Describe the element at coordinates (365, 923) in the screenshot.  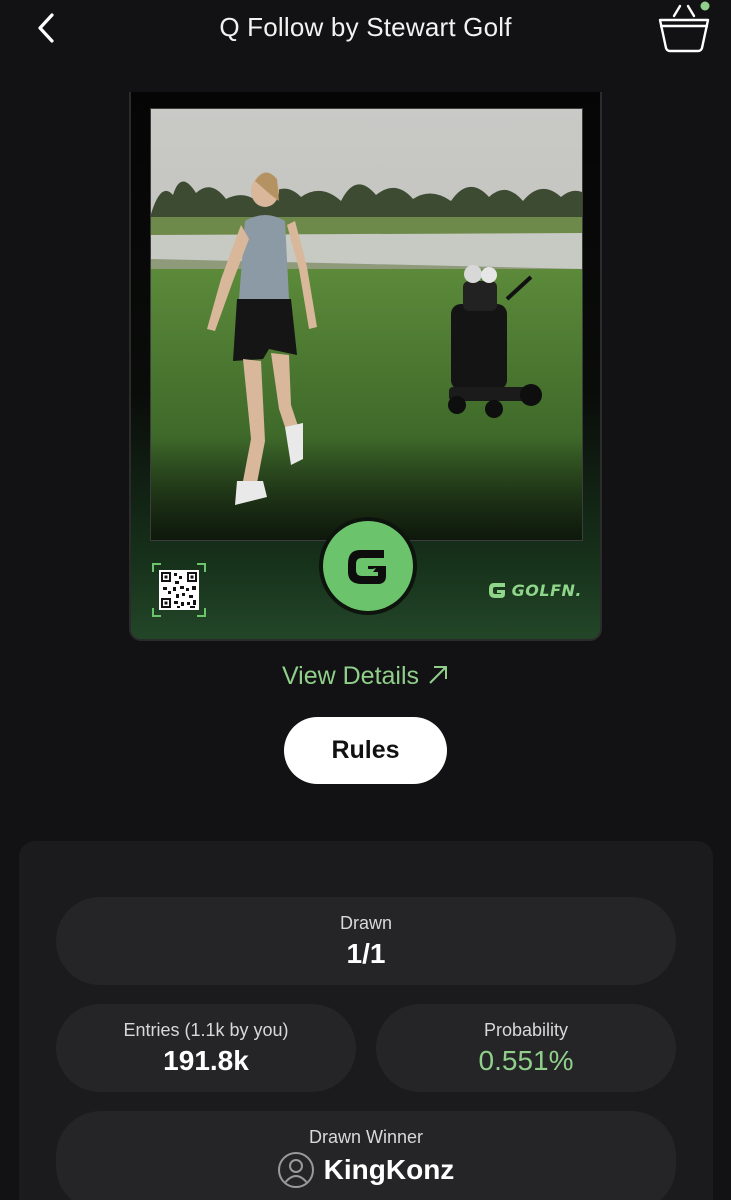
I see `drawn-label: Drawn` at that location.